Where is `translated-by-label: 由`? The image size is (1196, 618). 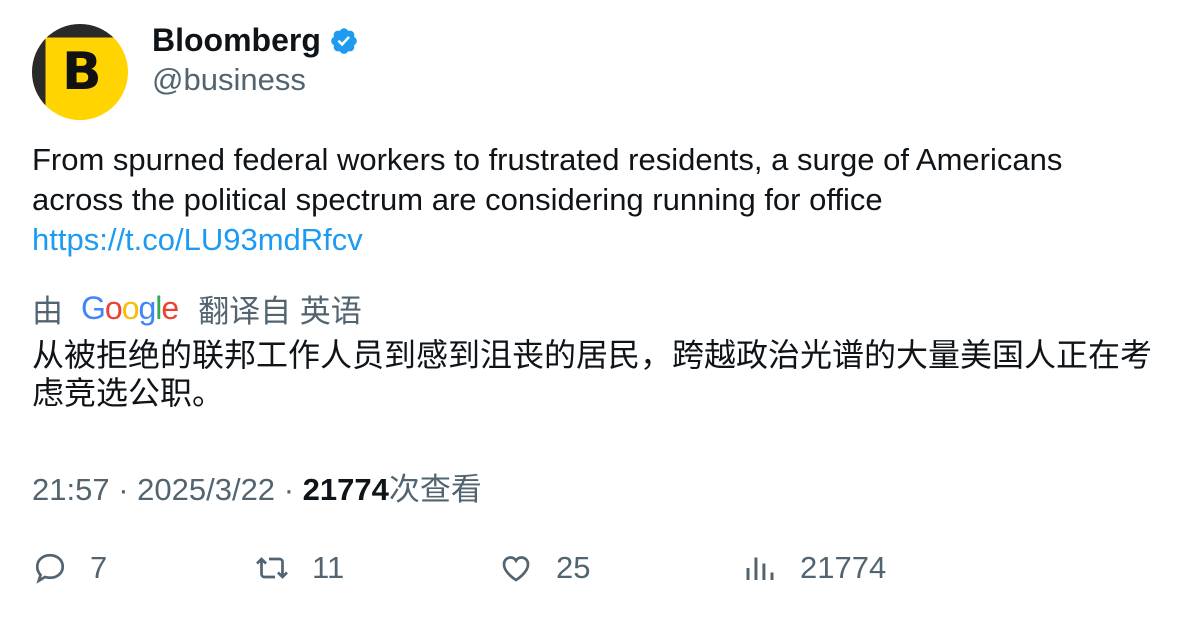
translated-by-label: 由 is located at coordinates (47, 311).